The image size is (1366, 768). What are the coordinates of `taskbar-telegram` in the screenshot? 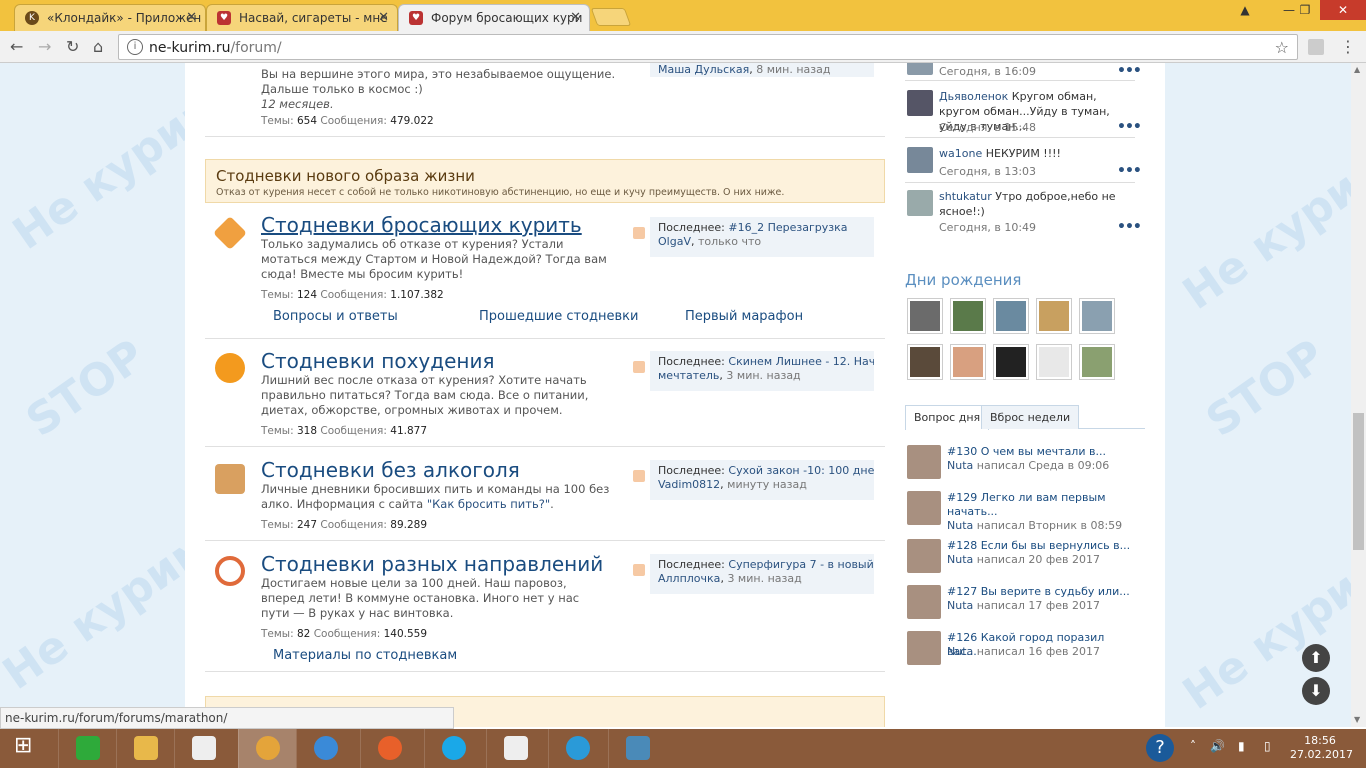 It's located at (577, 748).